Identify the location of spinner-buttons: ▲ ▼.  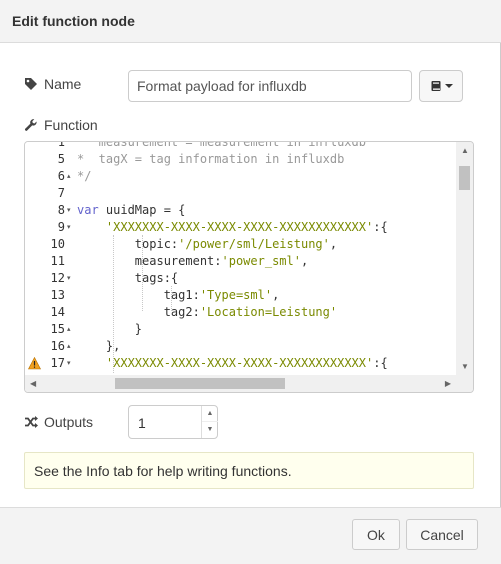
(209, 422).